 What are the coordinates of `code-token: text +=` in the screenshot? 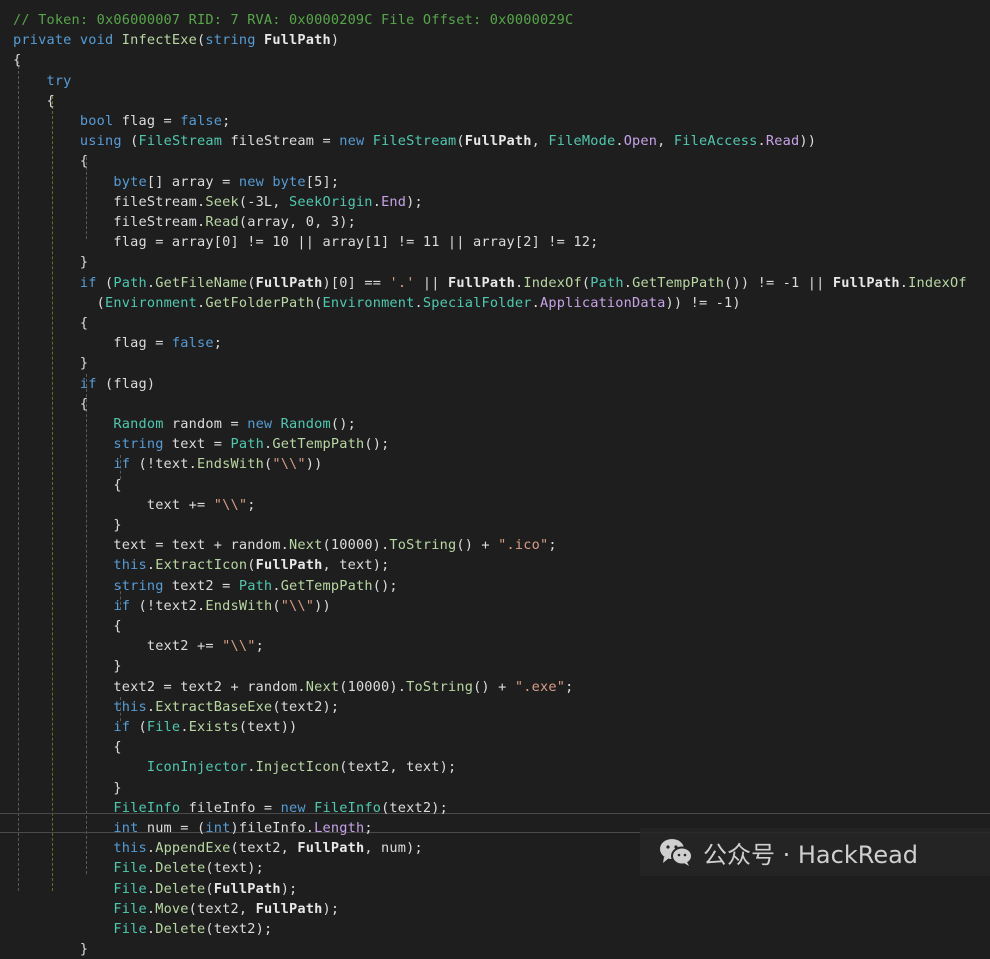 It's located at (113, 504).